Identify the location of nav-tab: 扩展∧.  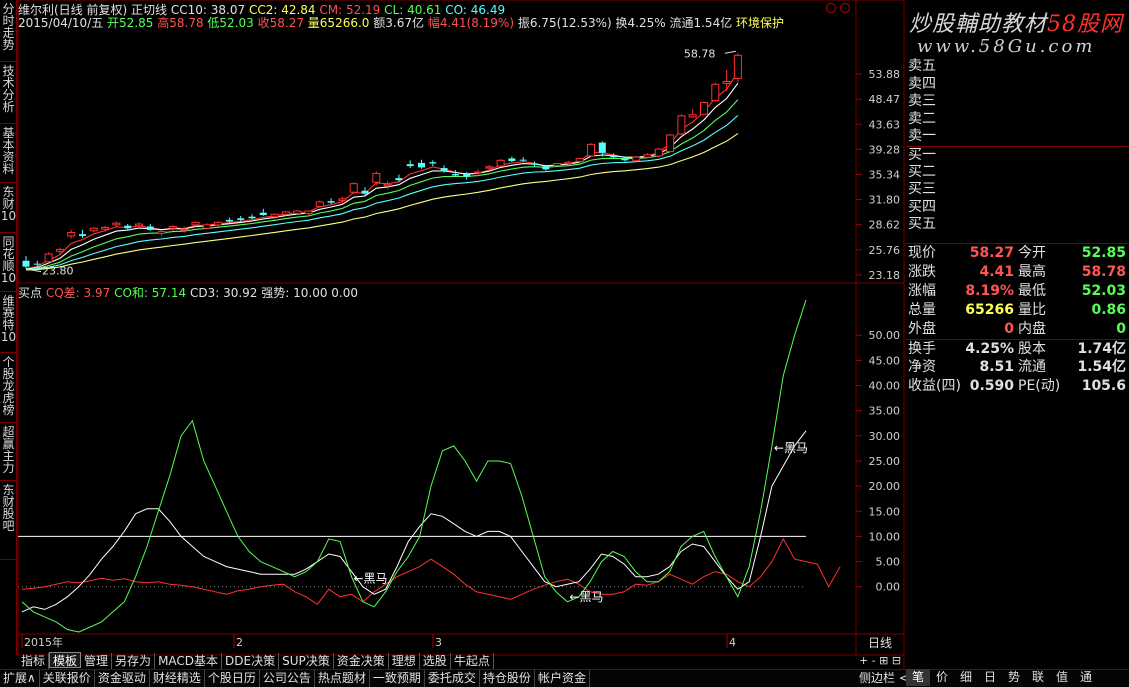
(20, 678).